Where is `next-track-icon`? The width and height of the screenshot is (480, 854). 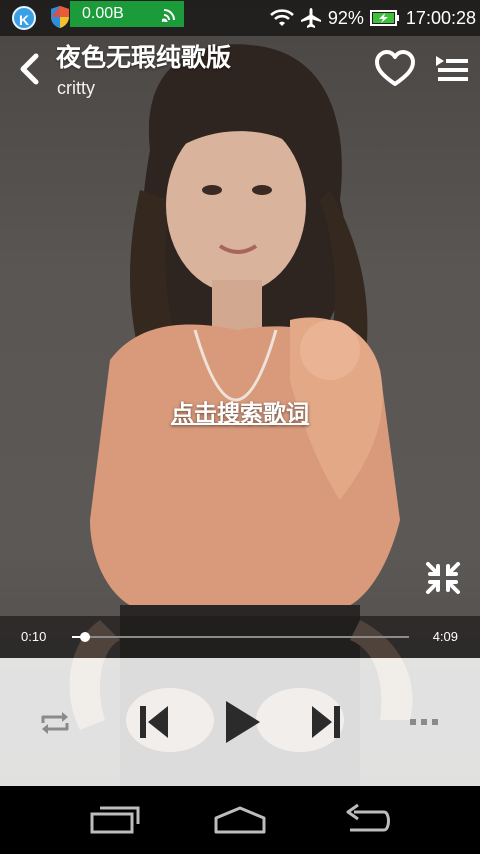
next-track-icon is located at coordinates (326, 722).